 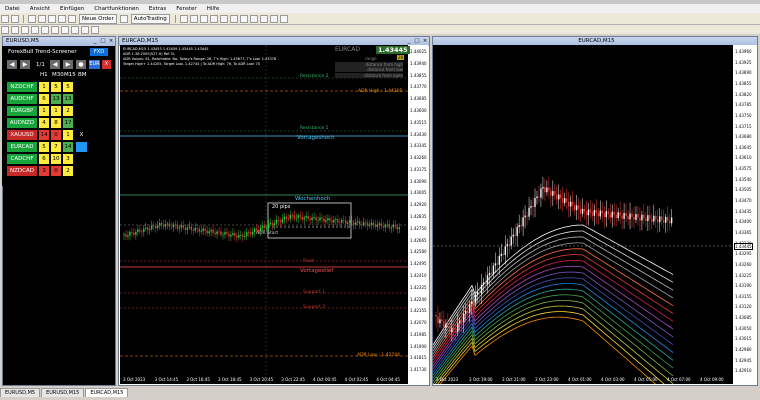 What do you see at coordinates (22, 87) in the screenshot?
I see `screener-symbol: NZDCHF` at bounding box center [22, 87].